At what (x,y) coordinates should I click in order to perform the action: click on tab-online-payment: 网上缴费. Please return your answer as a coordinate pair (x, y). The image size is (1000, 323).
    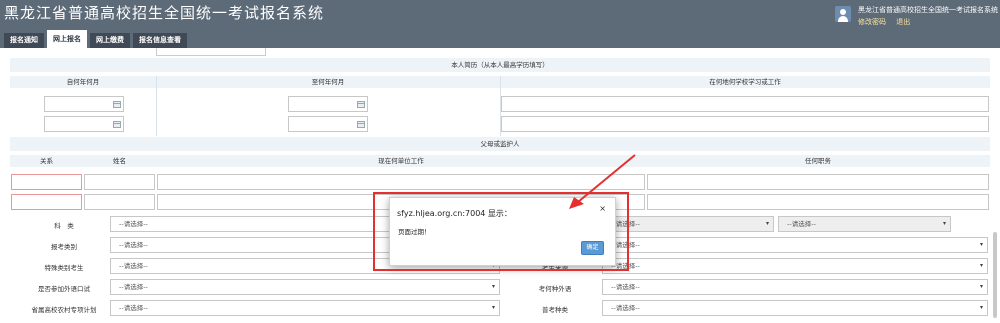
    Looking at the image, I should click on (110, 40).